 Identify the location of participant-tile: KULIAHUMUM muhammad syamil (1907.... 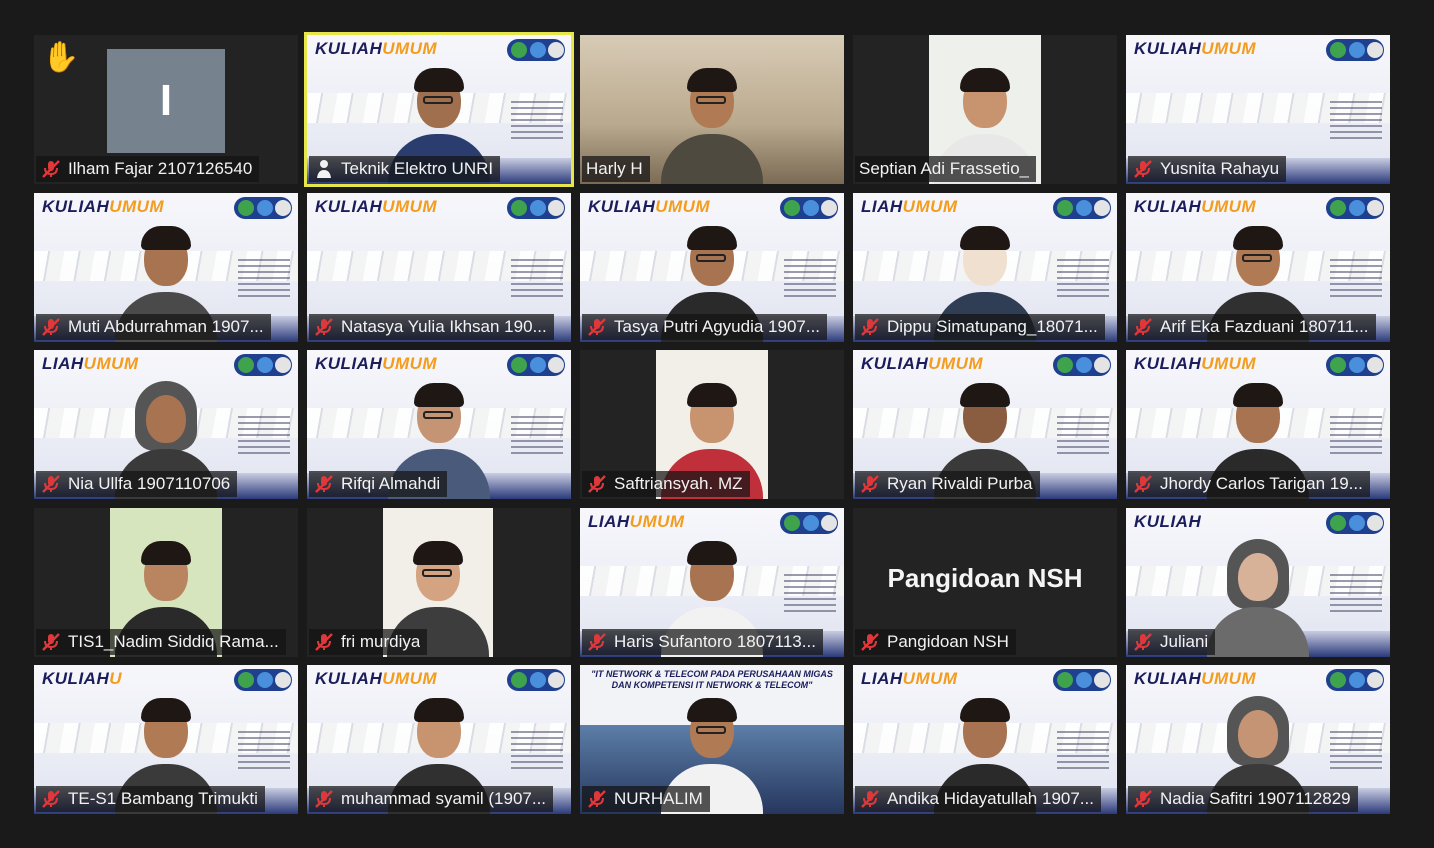
(439, 739).